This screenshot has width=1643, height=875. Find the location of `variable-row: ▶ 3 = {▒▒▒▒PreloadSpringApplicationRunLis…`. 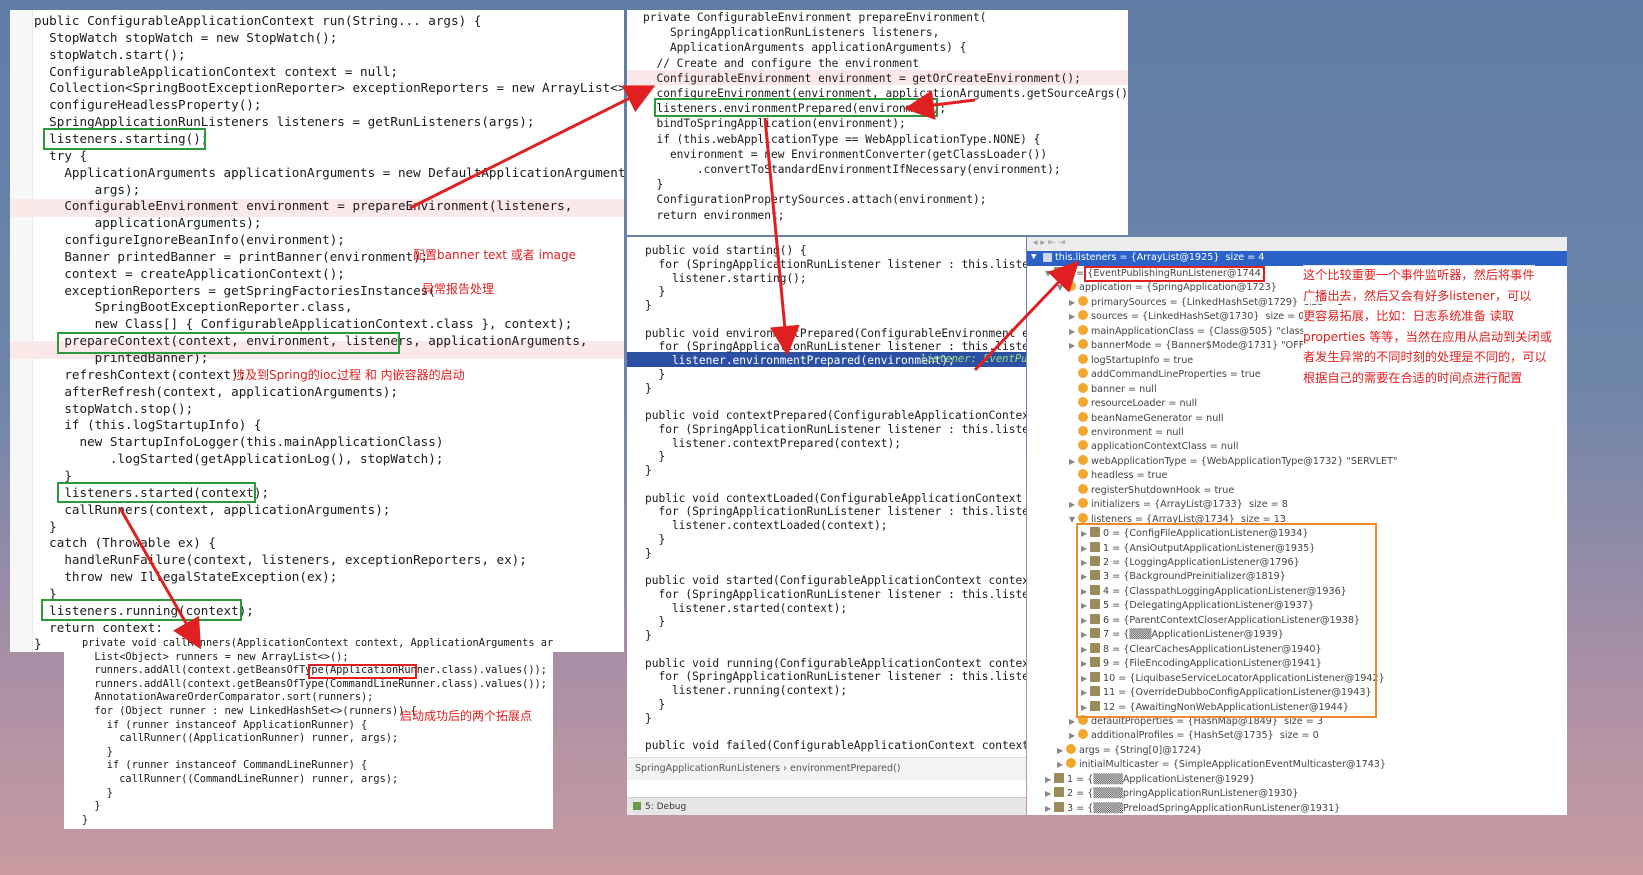

variable-row: ▶ 3 = {▒▒▒▒PreloadSpringApplicationRunLis… is located at coordinates (1192, 808).